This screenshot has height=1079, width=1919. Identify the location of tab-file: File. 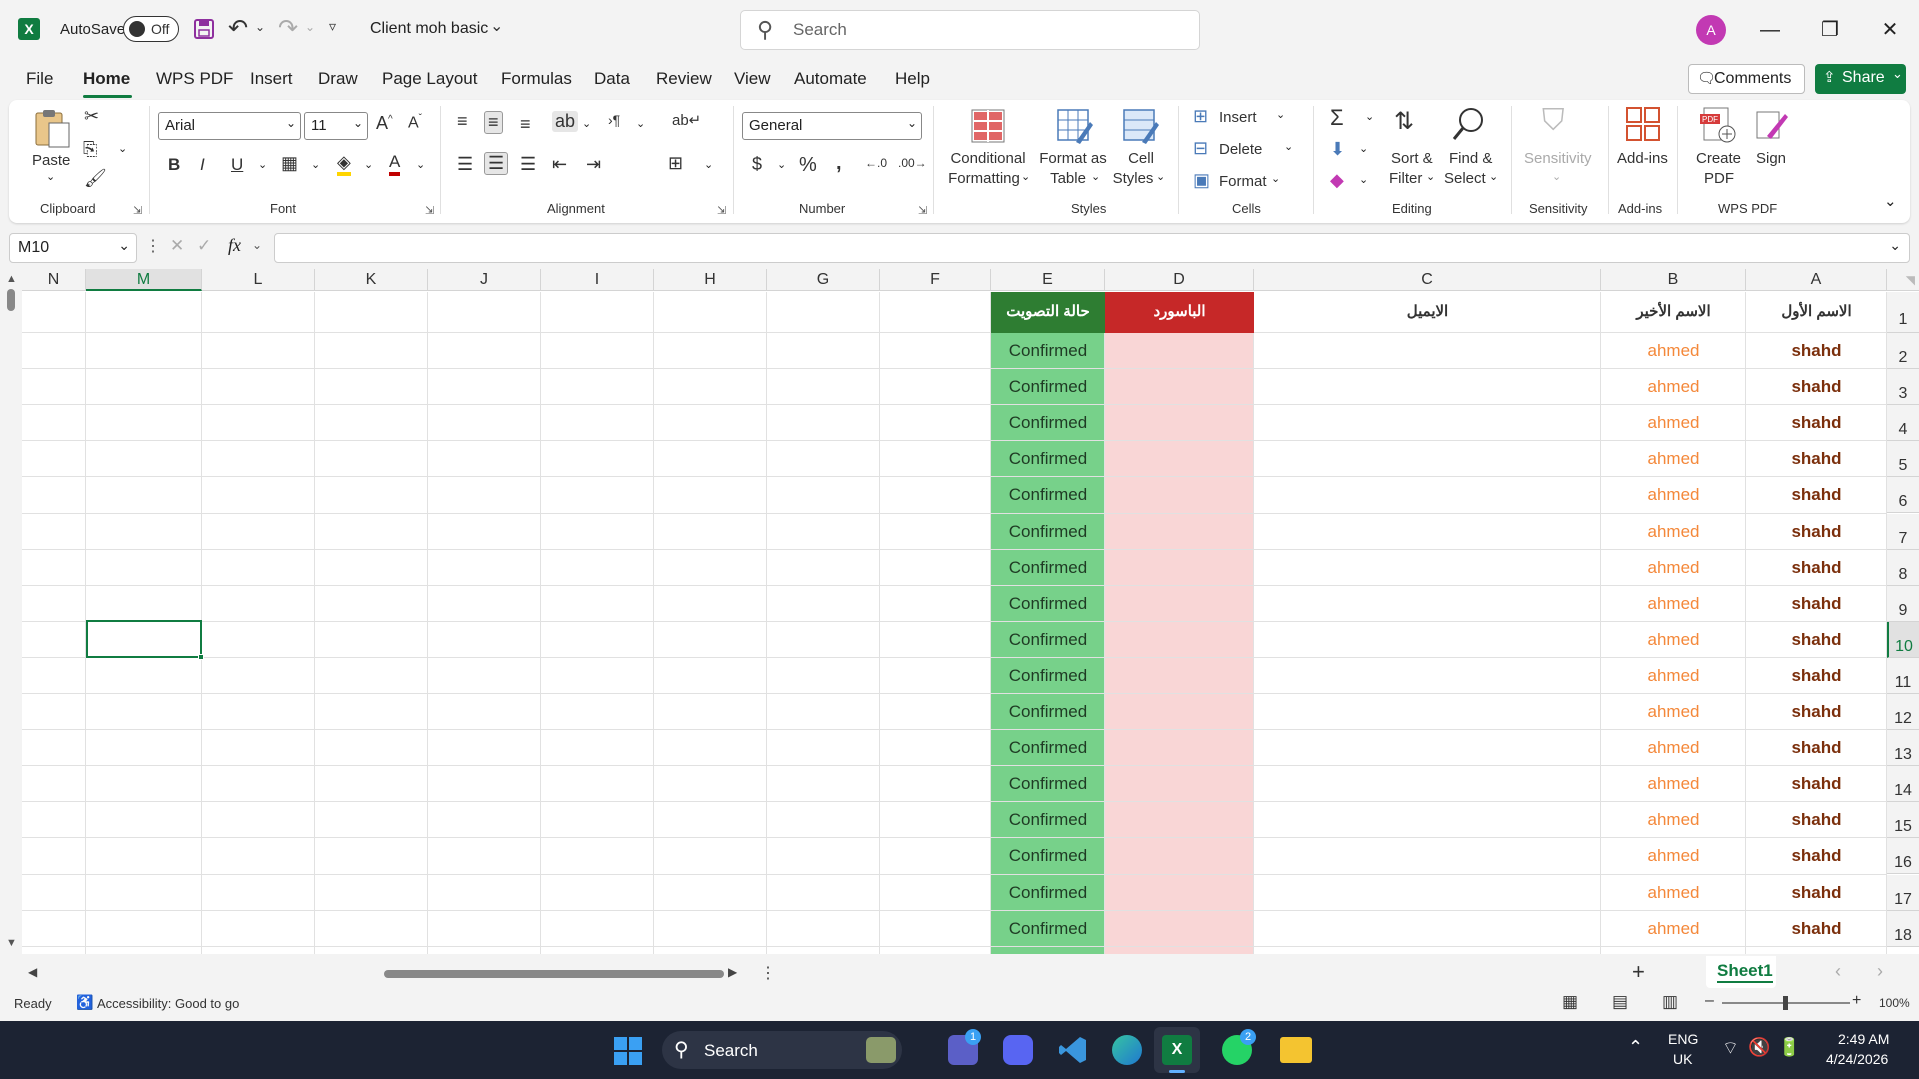
(39, 79).